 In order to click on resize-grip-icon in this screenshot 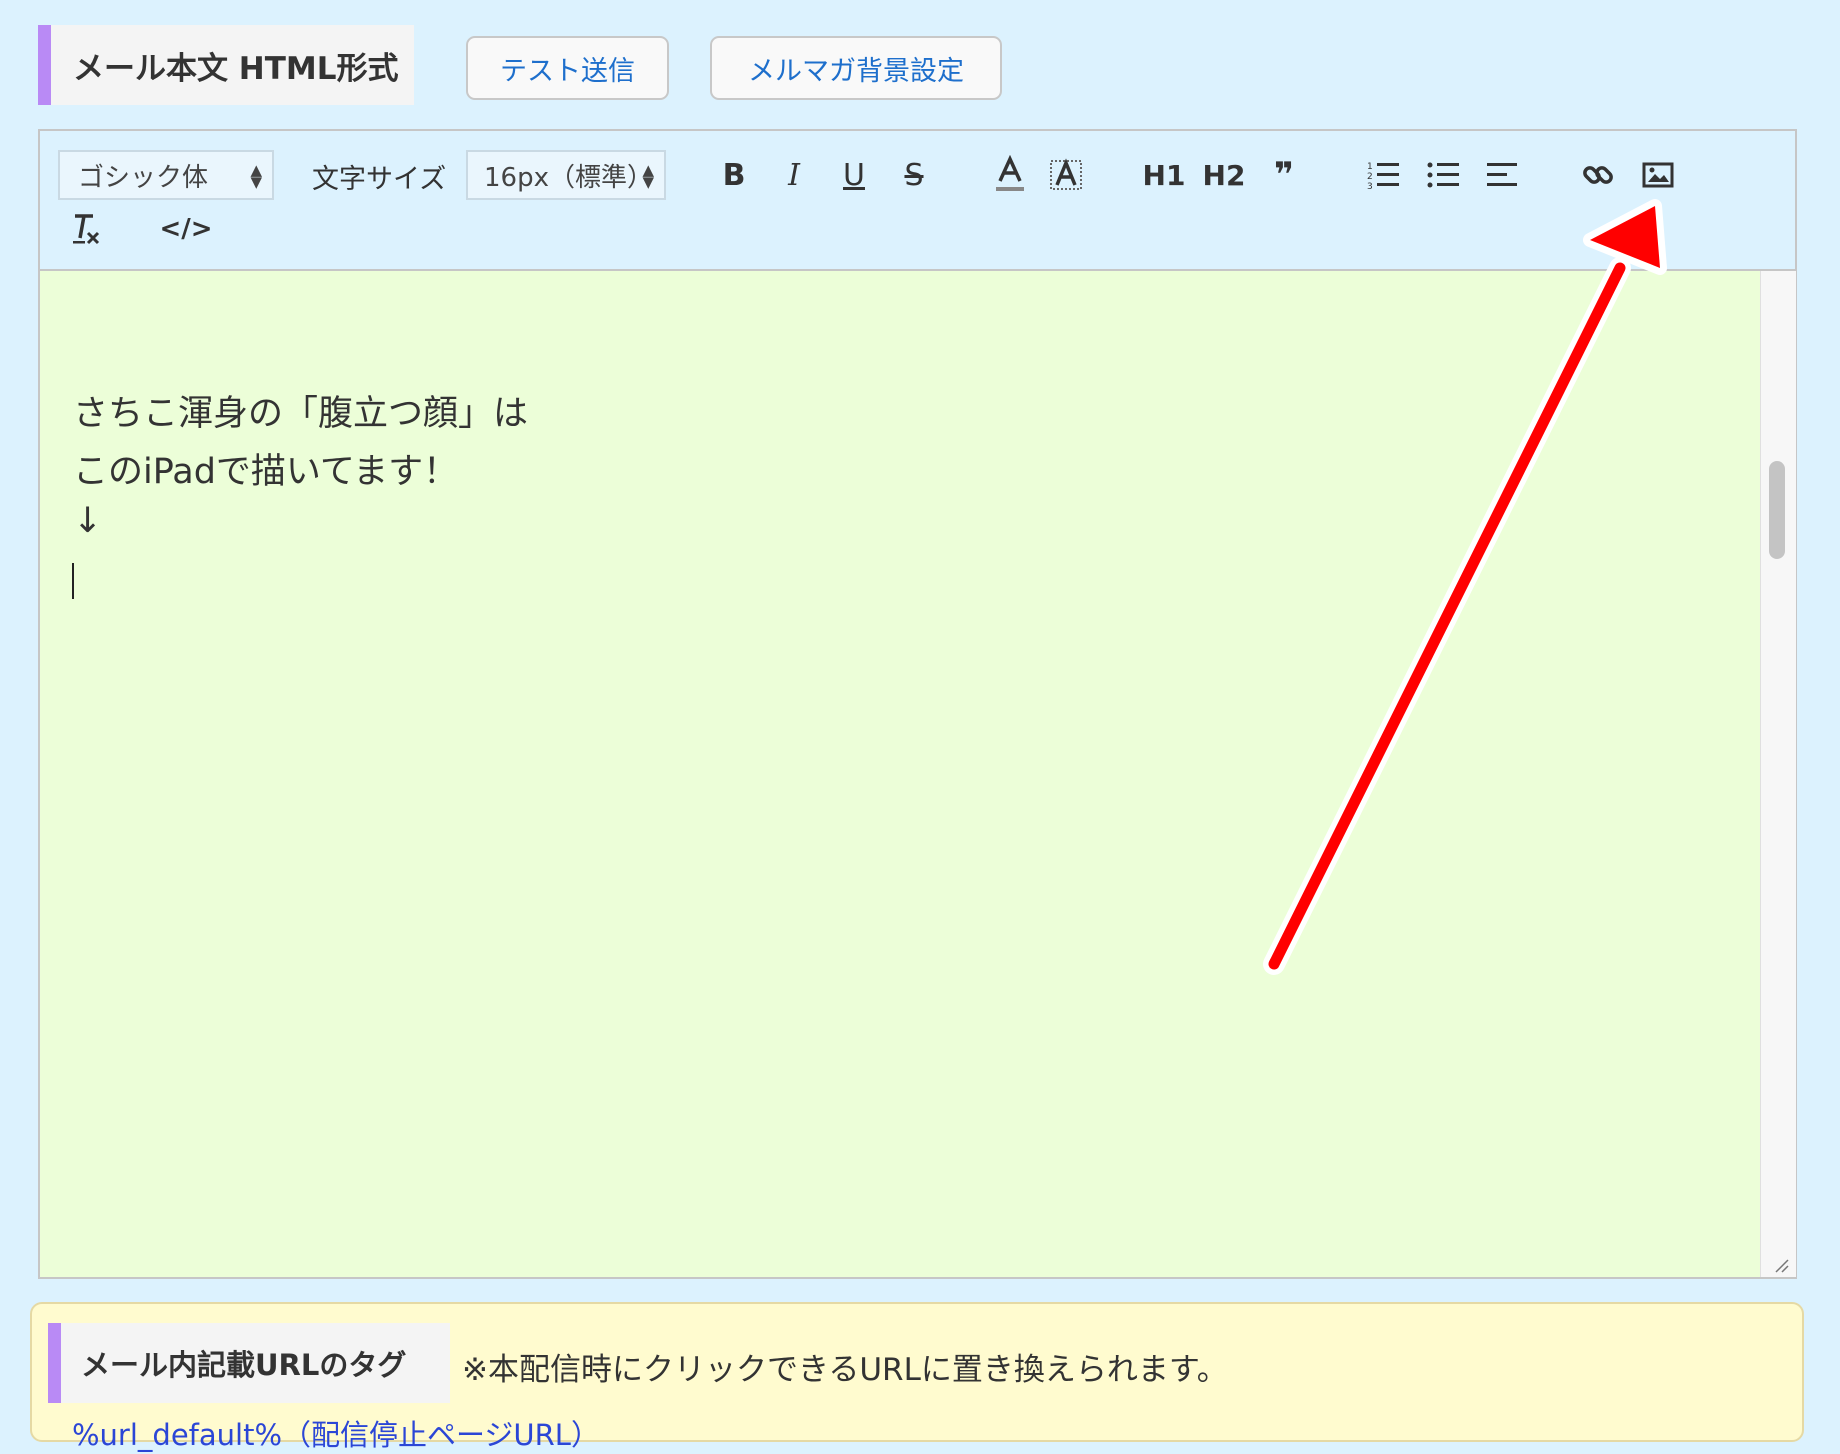, I will do `click(1781, 1265)`.